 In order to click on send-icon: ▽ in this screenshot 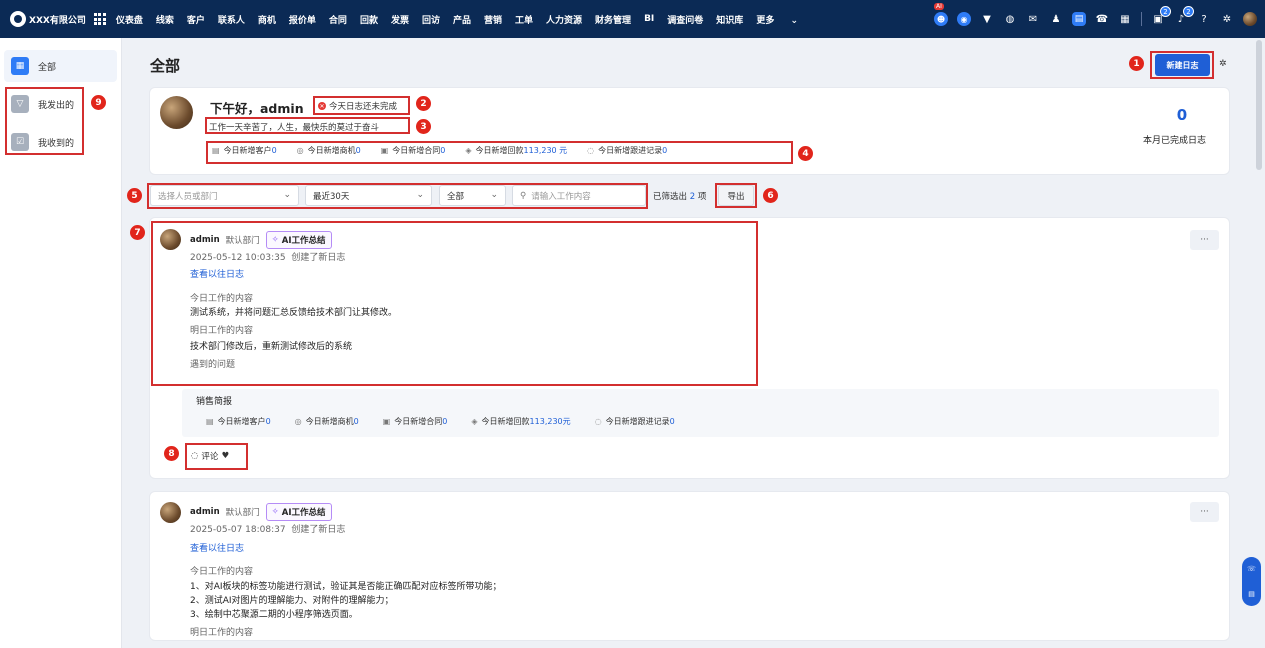, I will do `click(20, 104)`.